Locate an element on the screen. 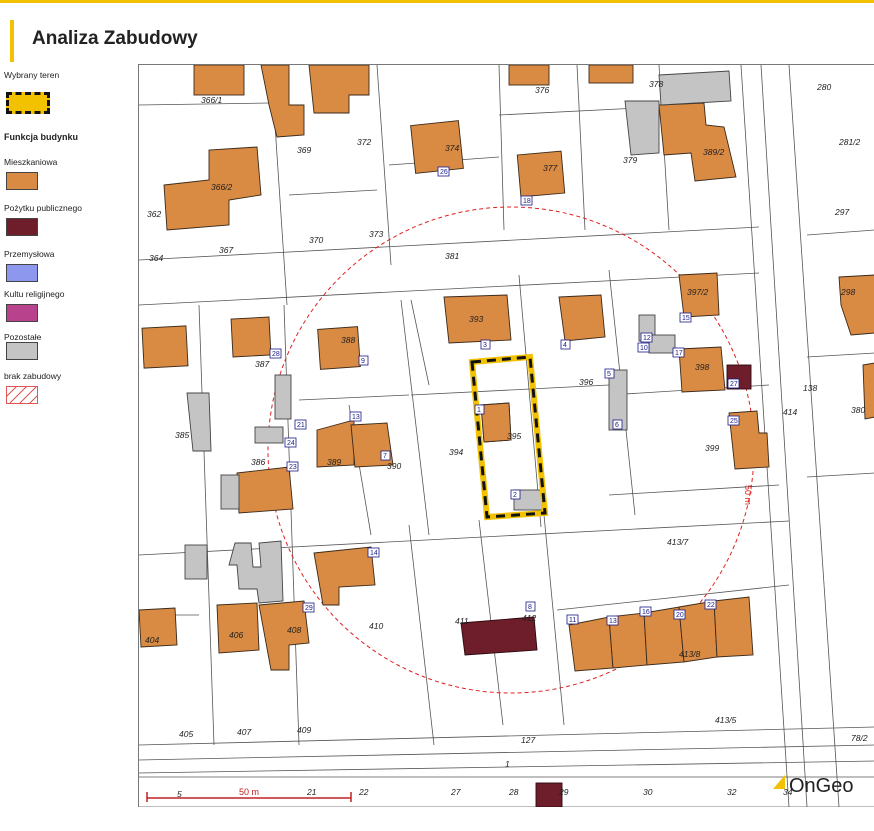  parcel-label: 389 is located at coordinates (334, 462).